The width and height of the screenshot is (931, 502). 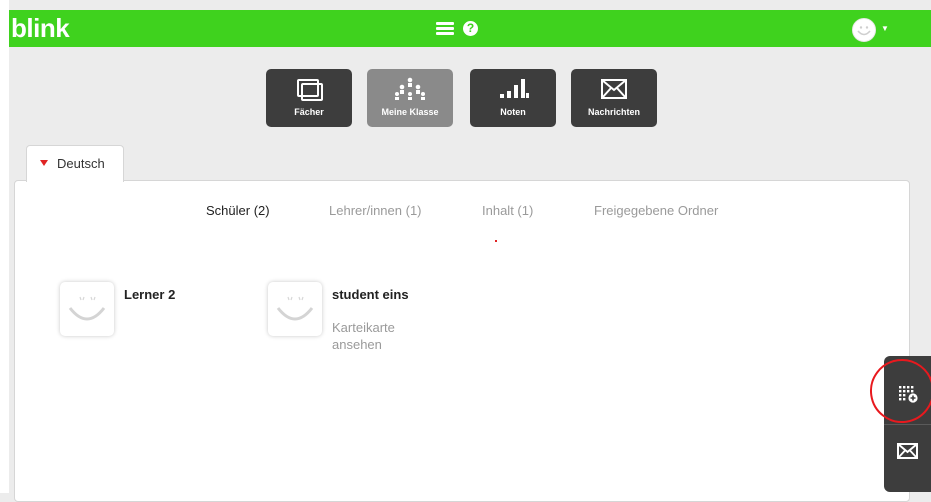 What do you see at coordinates (40, 28) in the screenshot?
I see `blink-logo: blink` at bounding box center [40, 28].